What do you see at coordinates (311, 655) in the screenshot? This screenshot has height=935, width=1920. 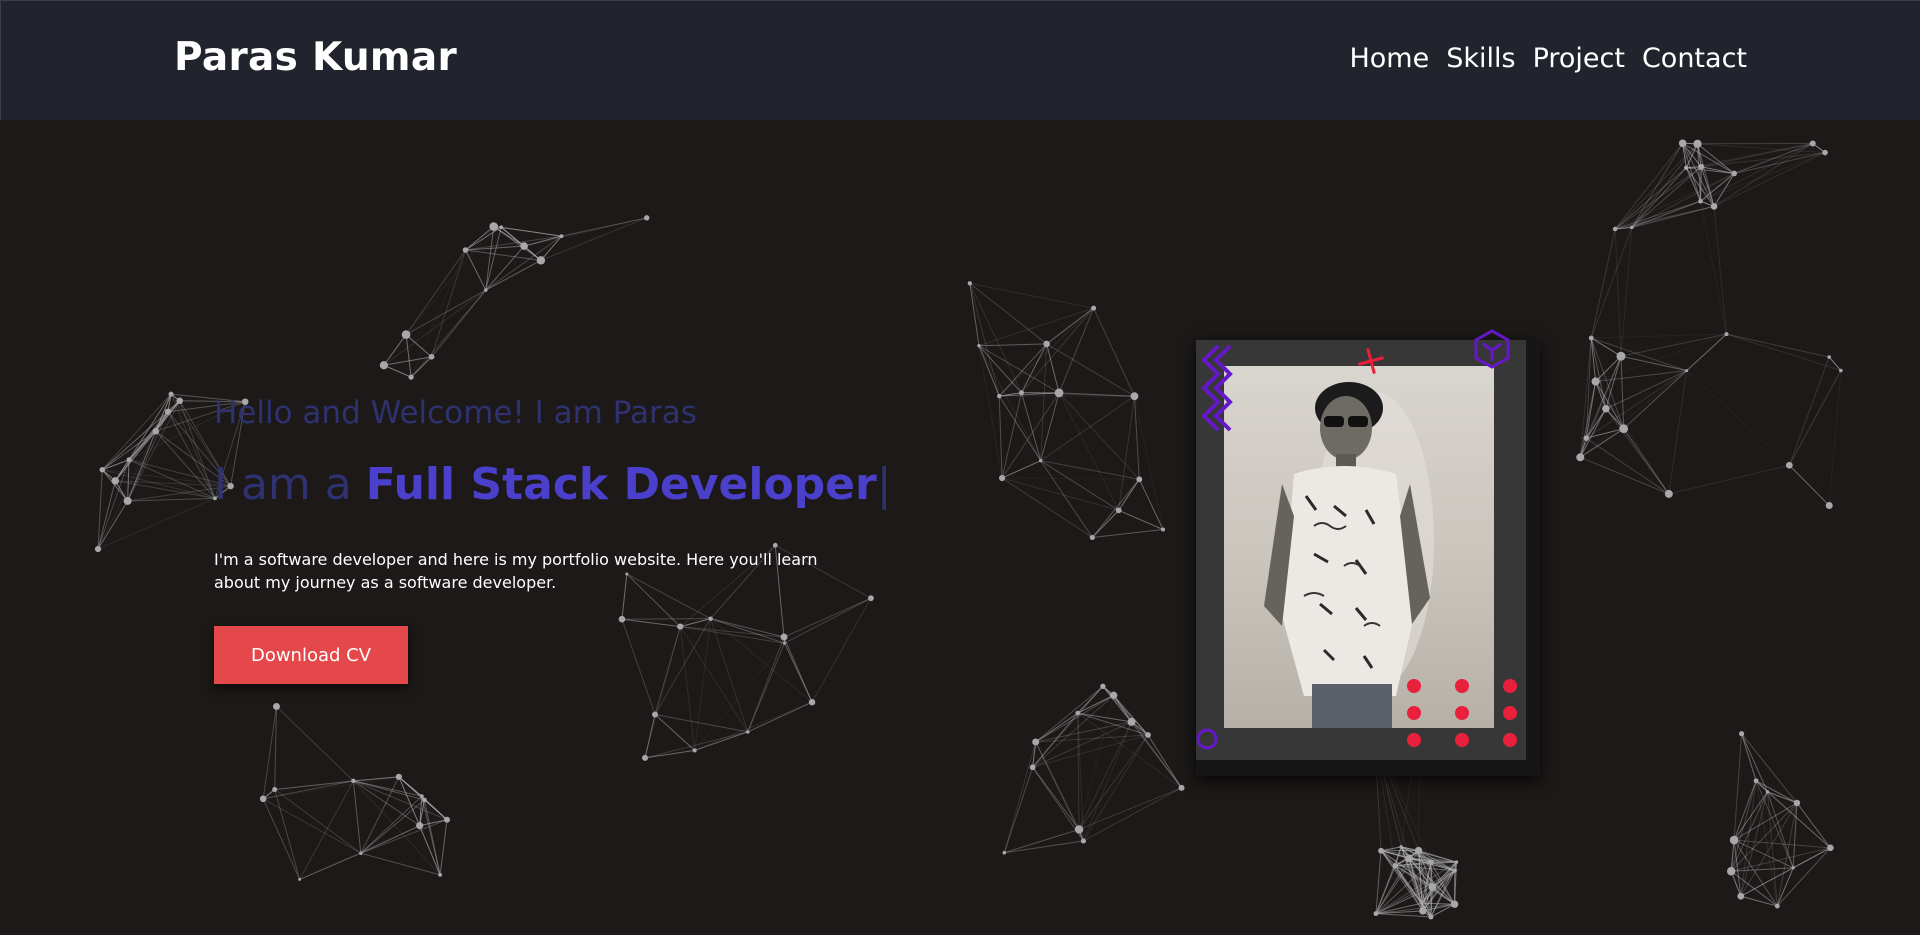 I see `download-cv-button: Download CV` at bounding box center [311, 655].